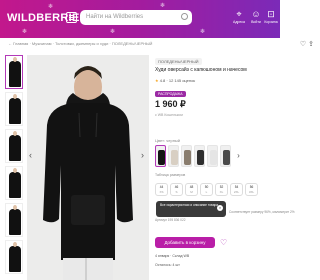 This screenshot has width=320, height=280. I want to click on tooltip: Все характеристики и описание товара ×, so click(191, 209).